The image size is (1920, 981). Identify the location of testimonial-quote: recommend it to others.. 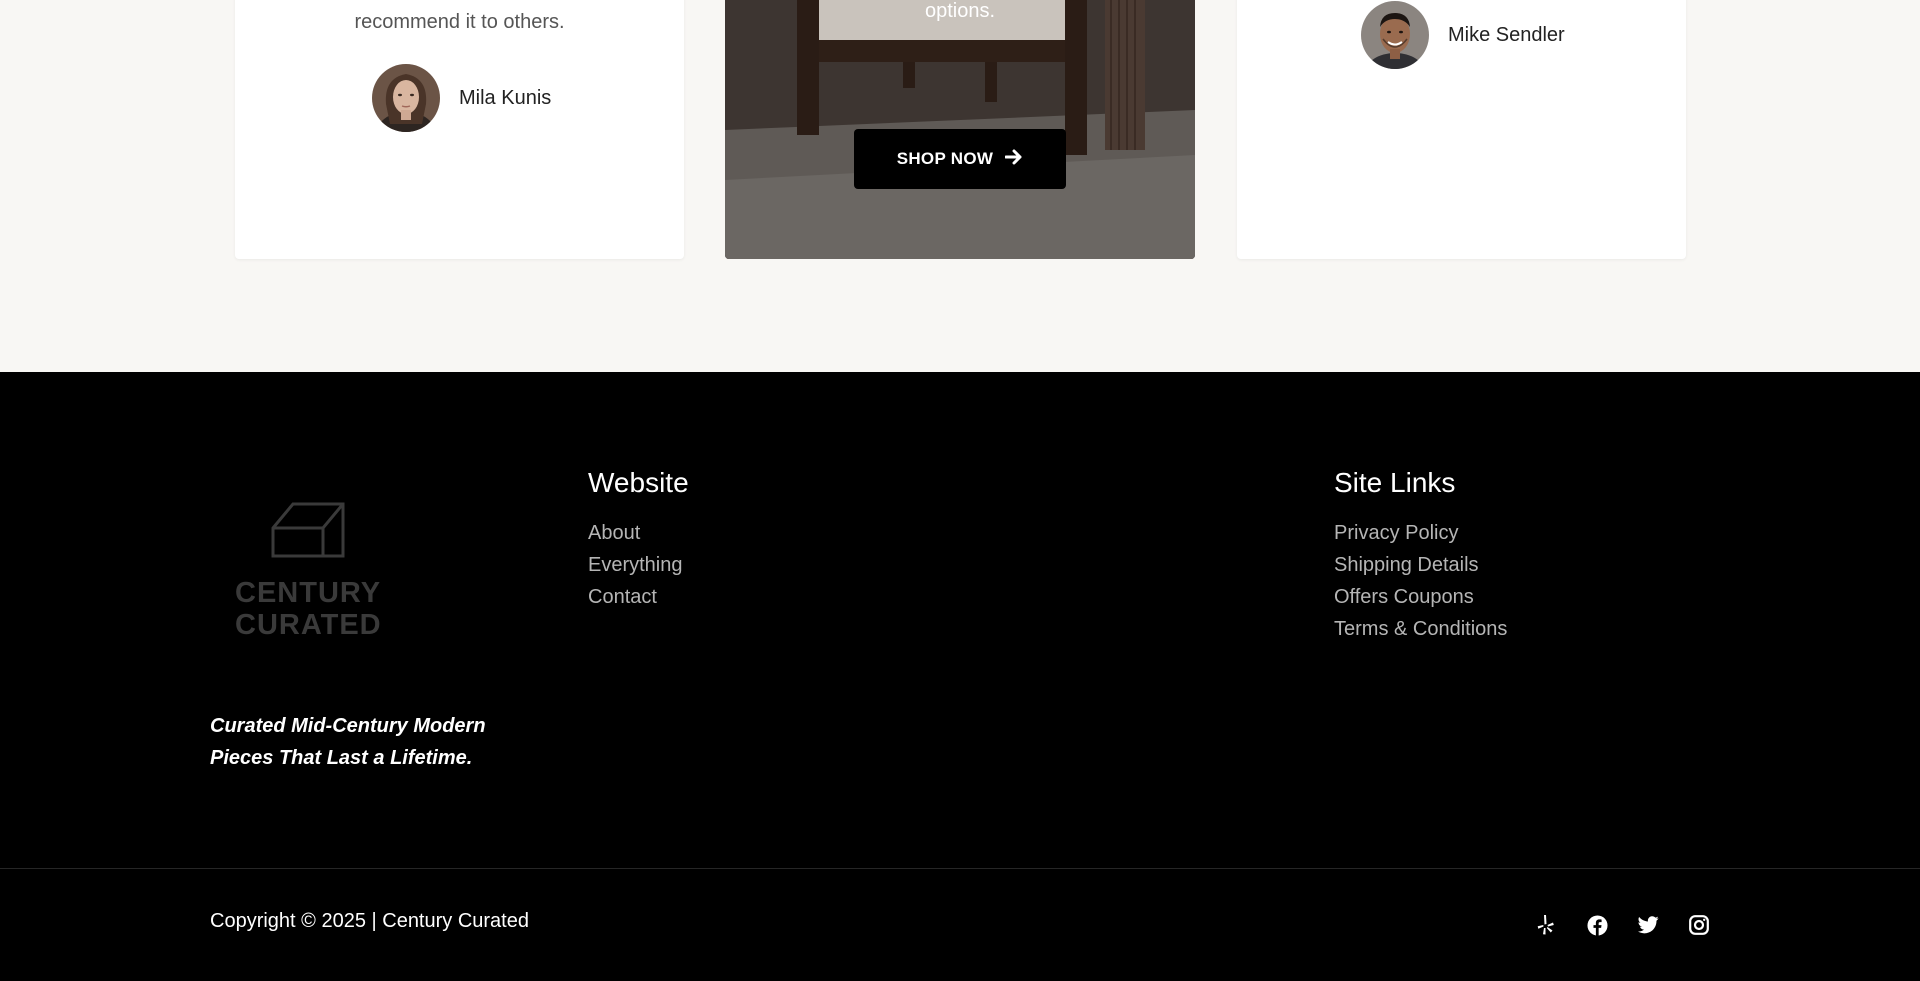
(459, 22).